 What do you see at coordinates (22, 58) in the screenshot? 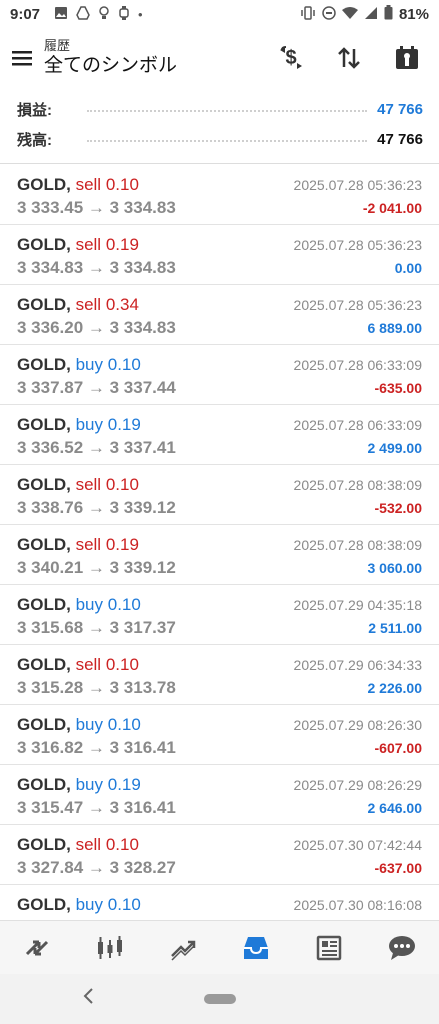
I see `menu-button` at bounding box center [22, 58].